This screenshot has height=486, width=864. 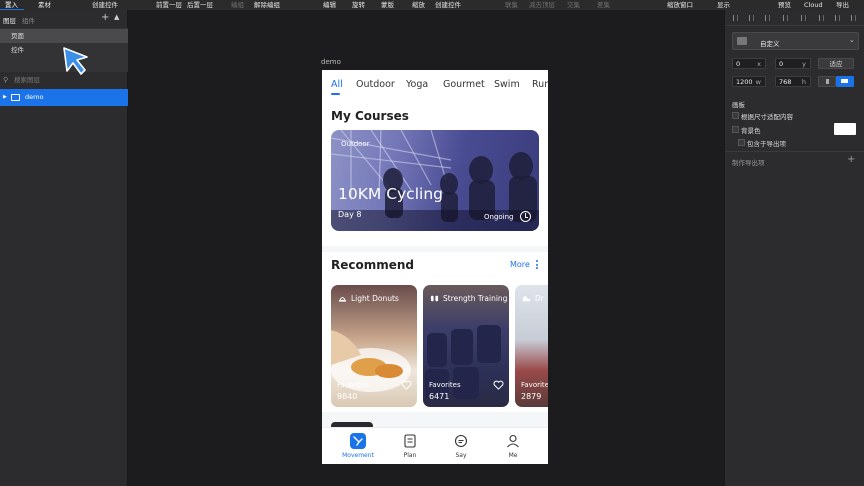 I want to click on menu-item-intersect: 交集, so click(x=573, y=5).